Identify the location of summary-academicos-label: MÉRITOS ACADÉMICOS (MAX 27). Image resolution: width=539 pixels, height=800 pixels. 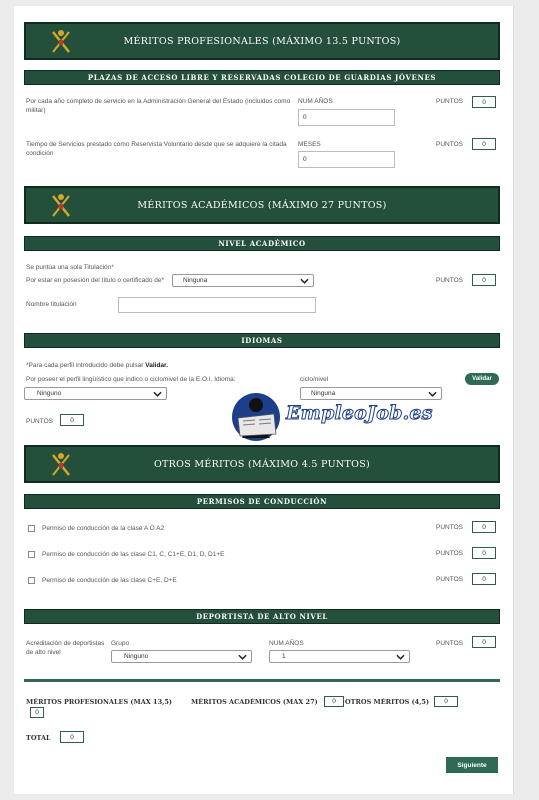
(254, 702).